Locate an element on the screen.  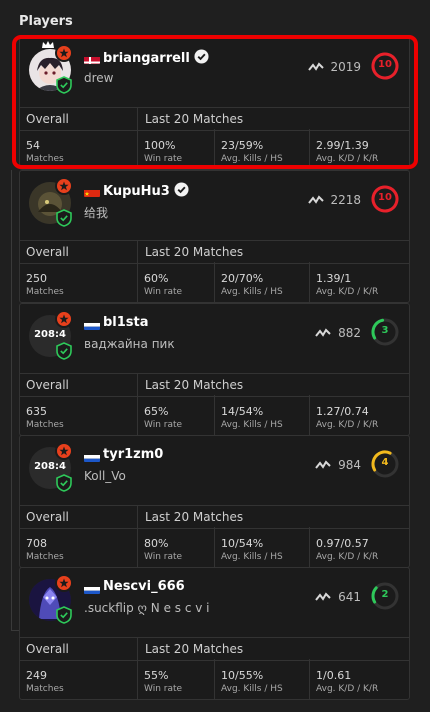
skill-level-number: 2 is located at coordinates (385, 594).